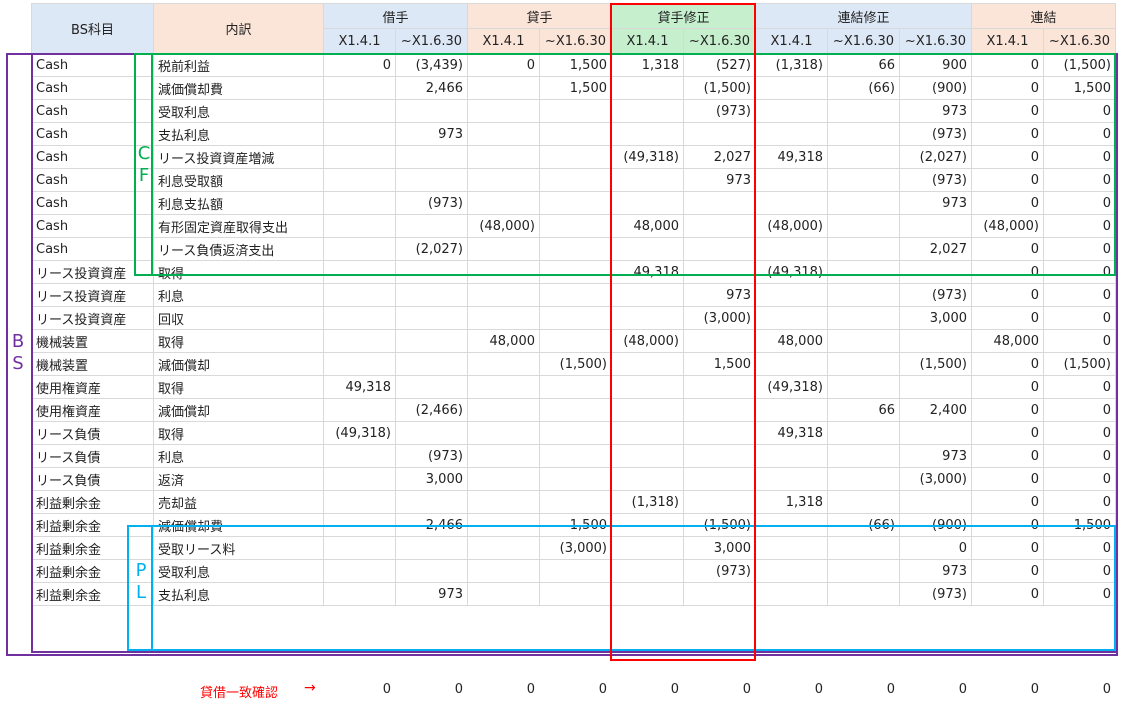  What do you see at coordinates (238, 502) in the screenshot?
I see `breakdown-cell: 売却益` at bounding box center [238, 502].